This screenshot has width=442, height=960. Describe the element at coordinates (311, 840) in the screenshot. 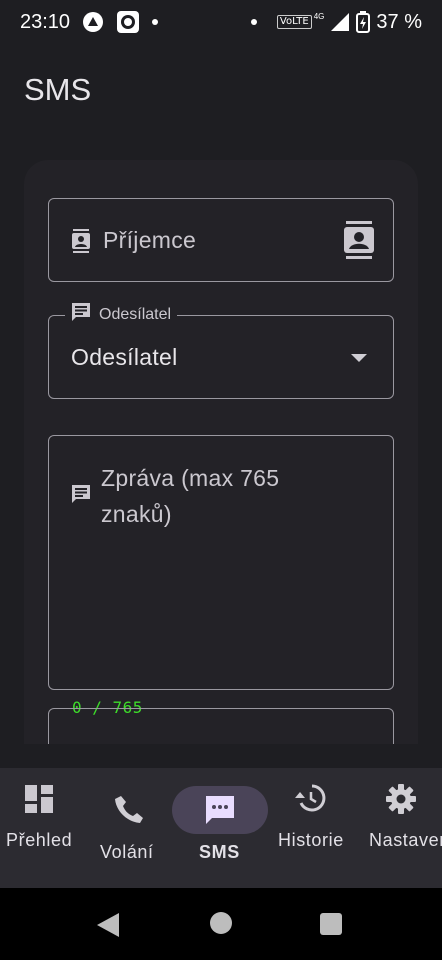

I see `nav-label-history: Historie` at that location.